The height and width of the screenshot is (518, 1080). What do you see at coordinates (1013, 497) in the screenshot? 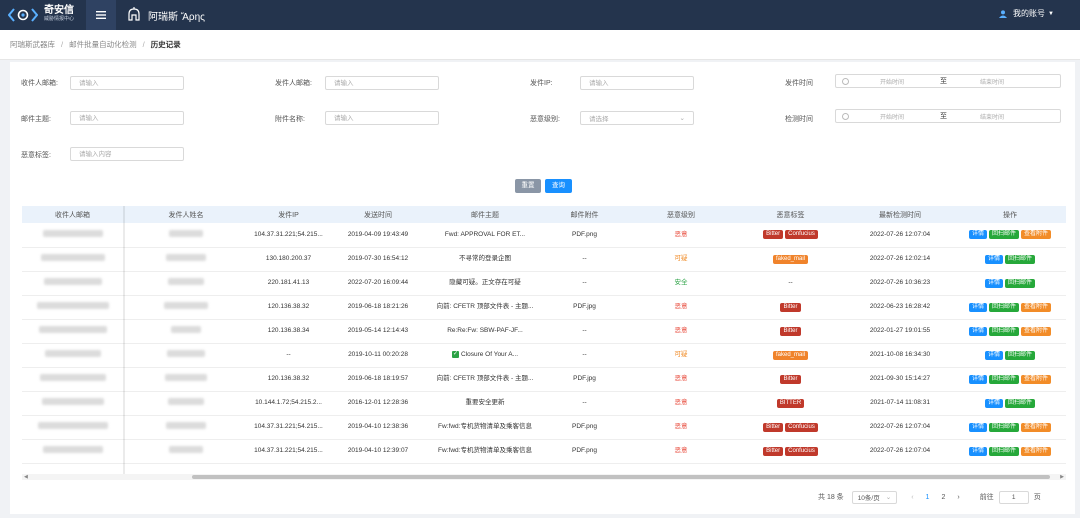
I see `goto-page-input: 1` at bounding box center [1013, 497].